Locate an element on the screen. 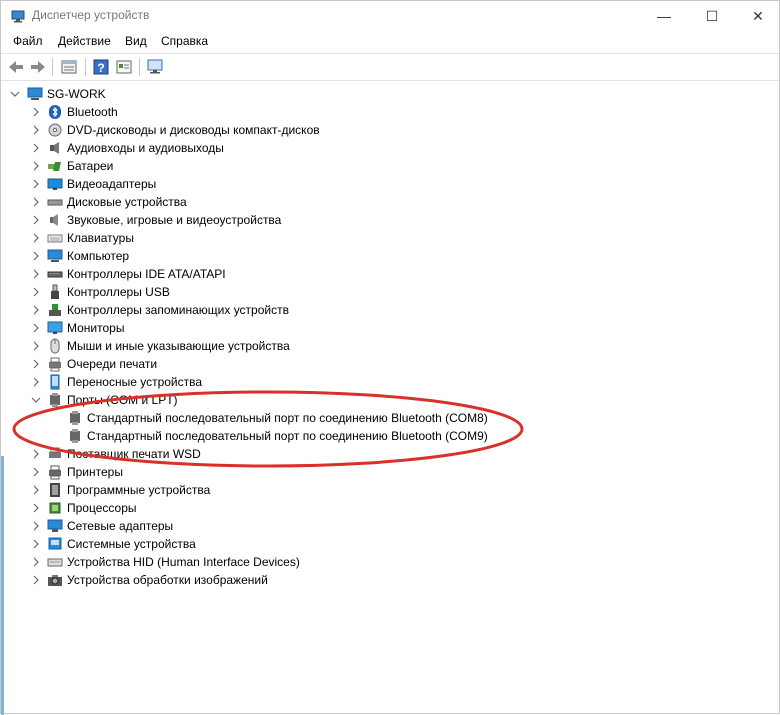 This screenshot has width=780, height=715. properties-icon is located at coordinates (69, 67).